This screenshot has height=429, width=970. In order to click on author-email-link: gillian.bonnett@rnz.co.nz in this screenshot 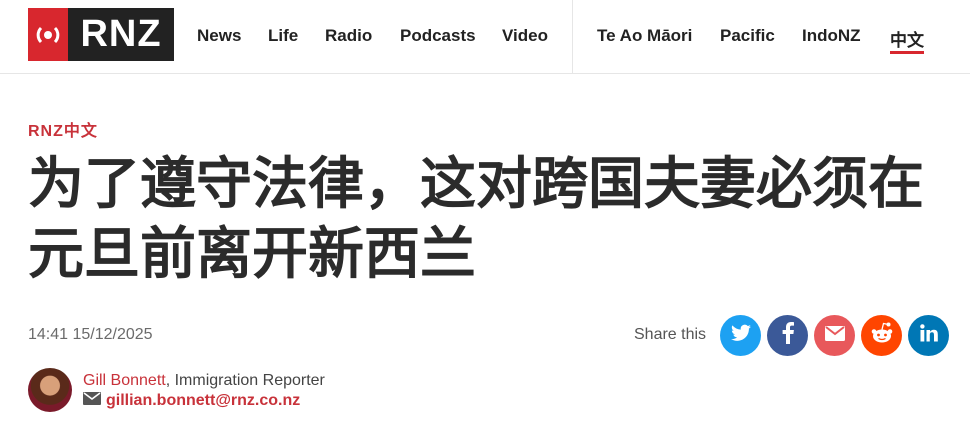, I will do `click(203, 401)`.